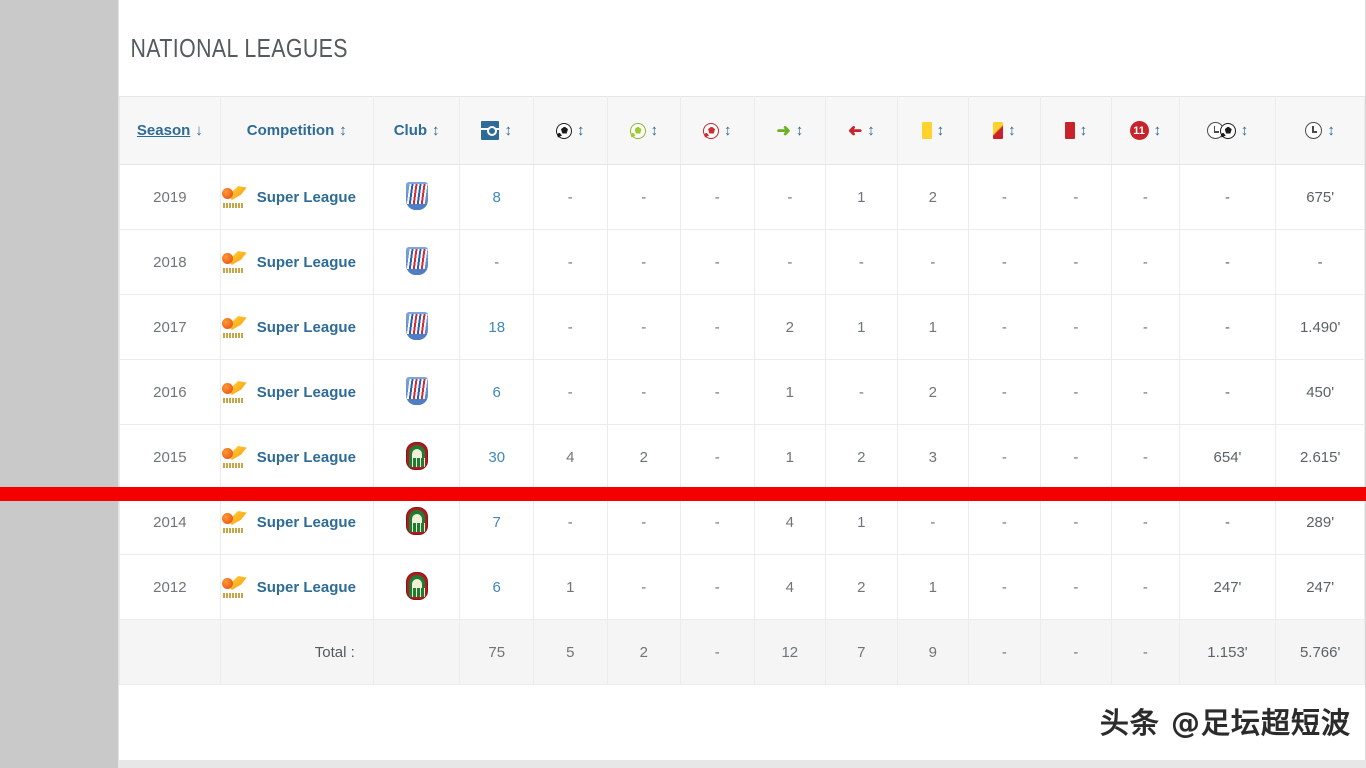 Image resolution: width=1366 pixels, height=768 pixels. What do you see at coordinates (1320, 652) in the screenshot?
I see `totals-minutes-played: 5.766'` at bounding box center [1320, 652].